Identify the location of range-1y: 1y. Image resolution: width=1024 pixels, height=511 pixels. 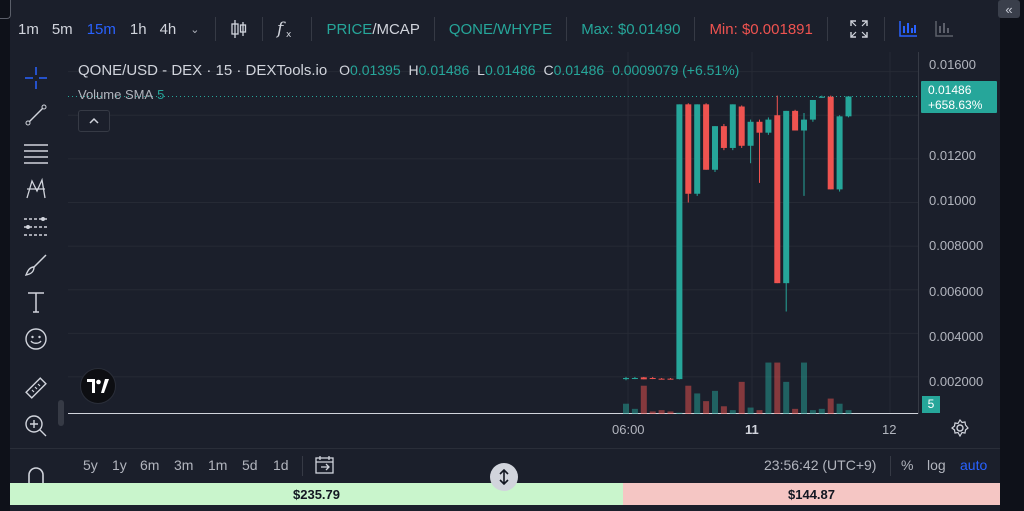
(119, 465).